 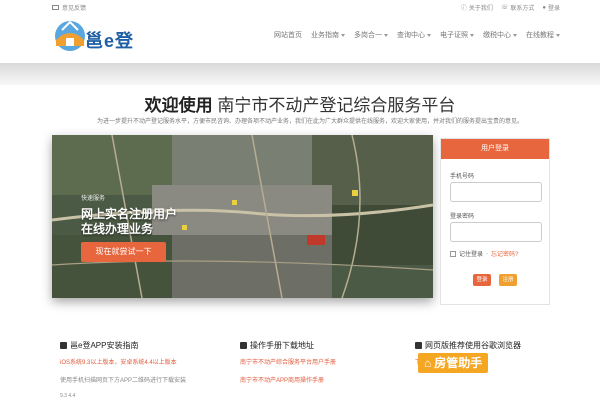 I want to click on watermark-badge: ⌂ 房管助手, so click(x=453, y=363).